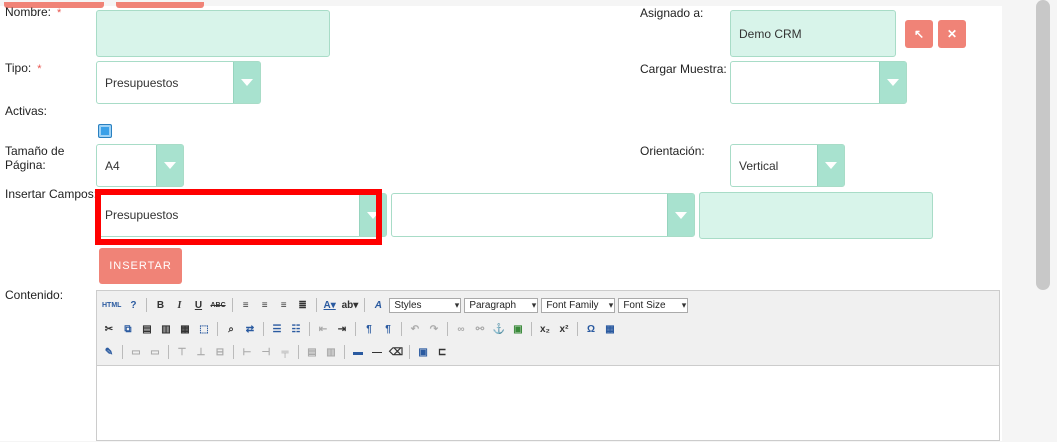 The height and width of the screenshot is (442, 1057). What do you see at coordinates (111, 305) in the screenshot?
I see `html-icon: HTML` at bounding box center [111, 305].